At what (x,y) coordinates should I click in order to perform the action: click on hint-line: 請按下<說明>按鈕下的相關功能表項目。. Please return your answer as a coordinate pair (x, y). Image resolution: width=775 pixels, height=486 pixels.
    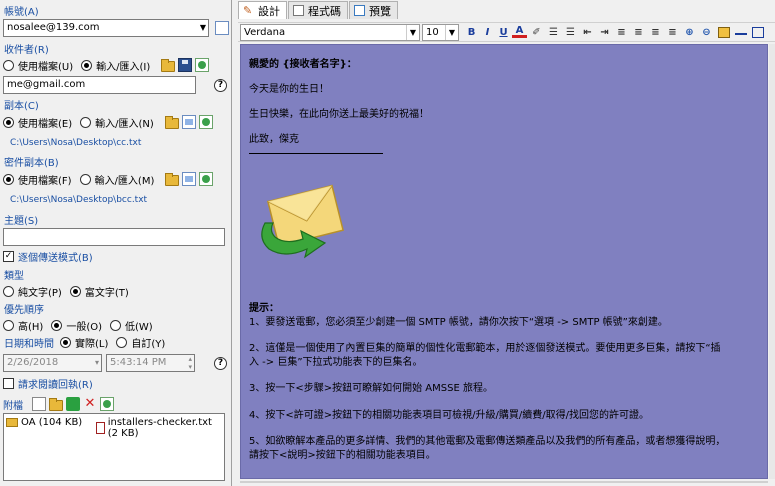
    Looking at the image, I should click on (342, 455).